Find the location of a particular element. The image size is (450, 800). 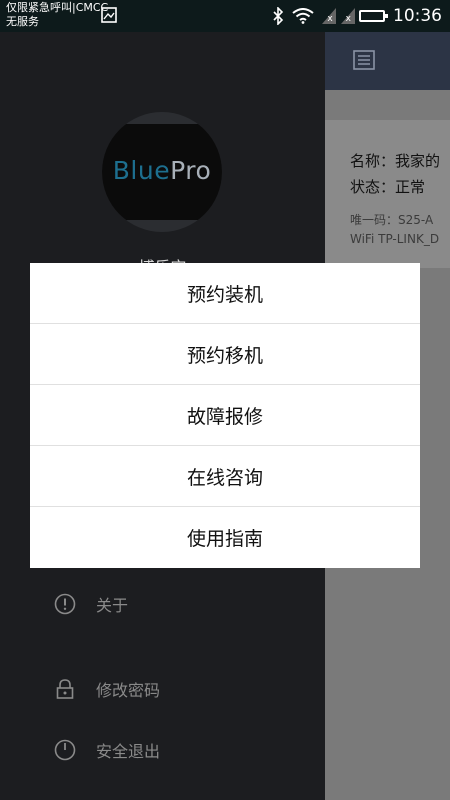

sim1-mark: x is located at coordinates (330, 19).